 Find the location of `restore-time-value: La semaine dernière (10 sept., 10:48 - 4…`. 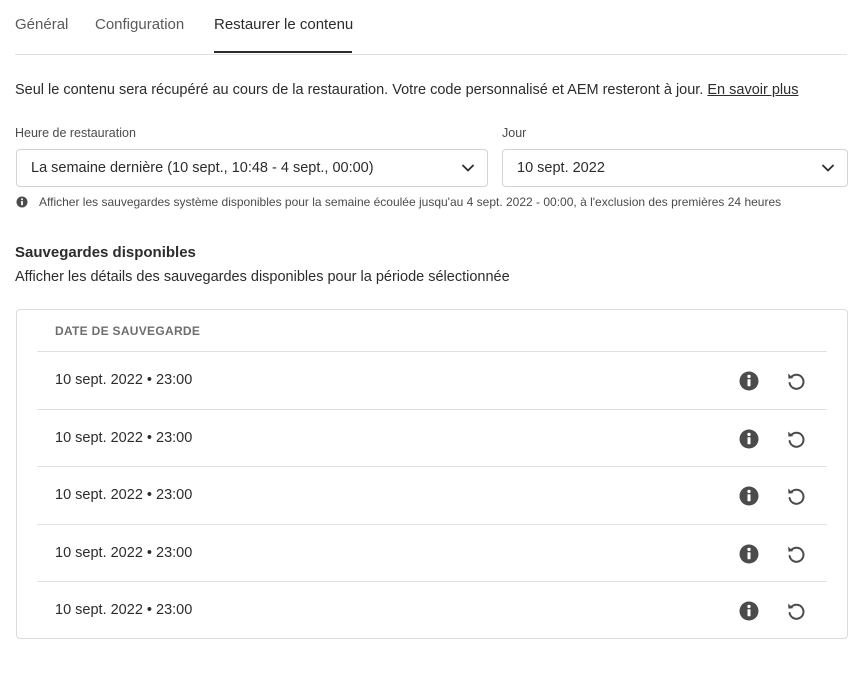

restore-time-value: La semaine dernière (10 sept., 10:48 - 4… is located at coordinates (202, 168).